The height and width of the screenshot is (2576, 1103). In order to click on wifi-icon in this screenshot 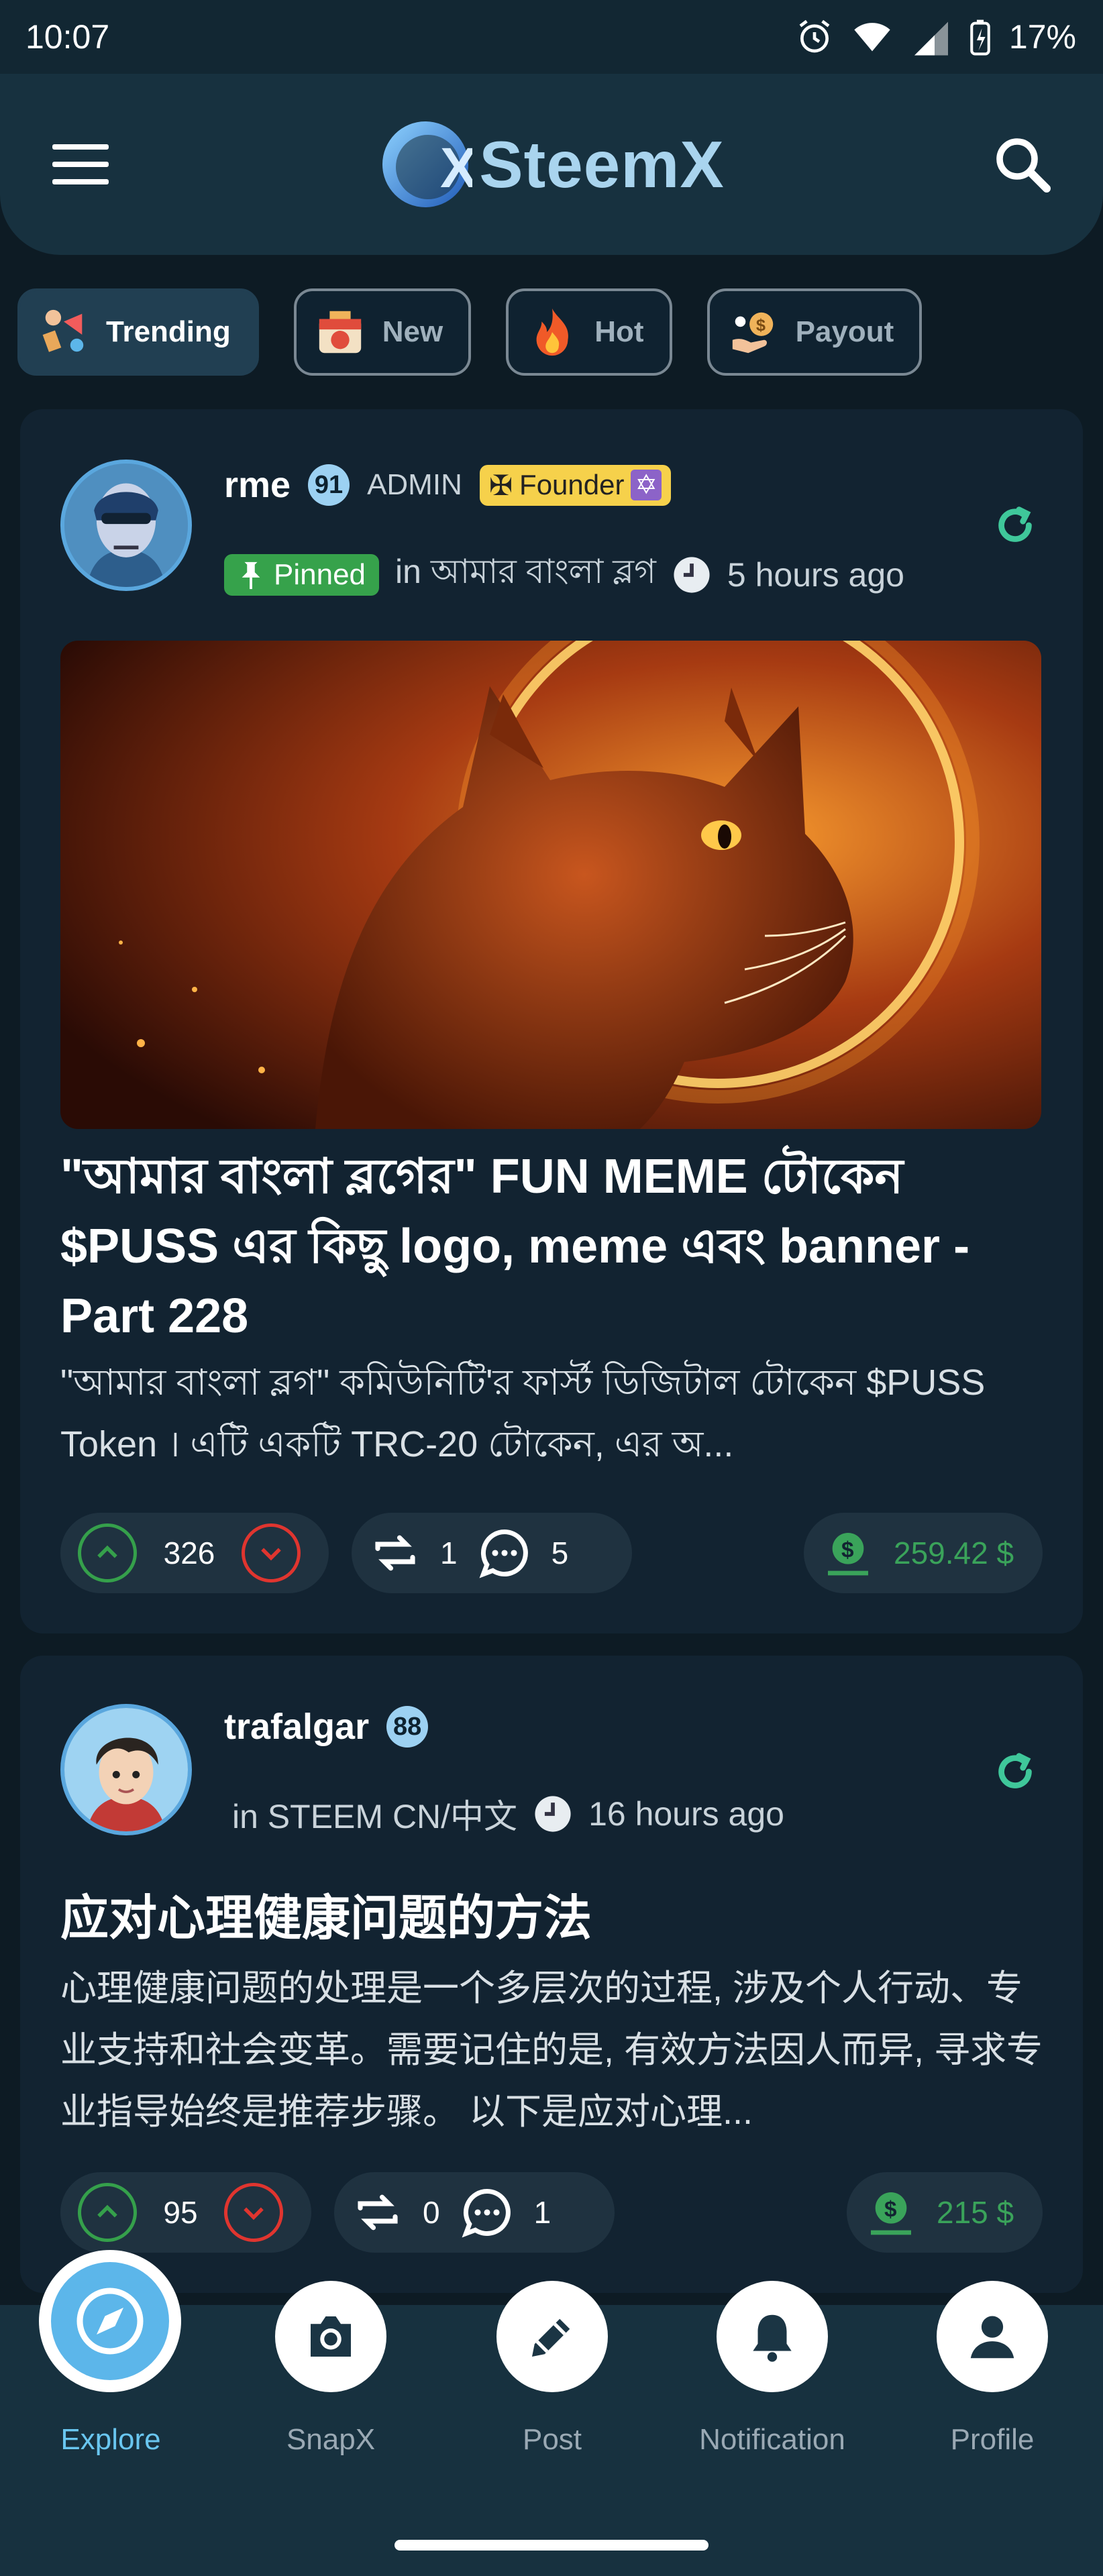, I will do `click(872, 37)`.